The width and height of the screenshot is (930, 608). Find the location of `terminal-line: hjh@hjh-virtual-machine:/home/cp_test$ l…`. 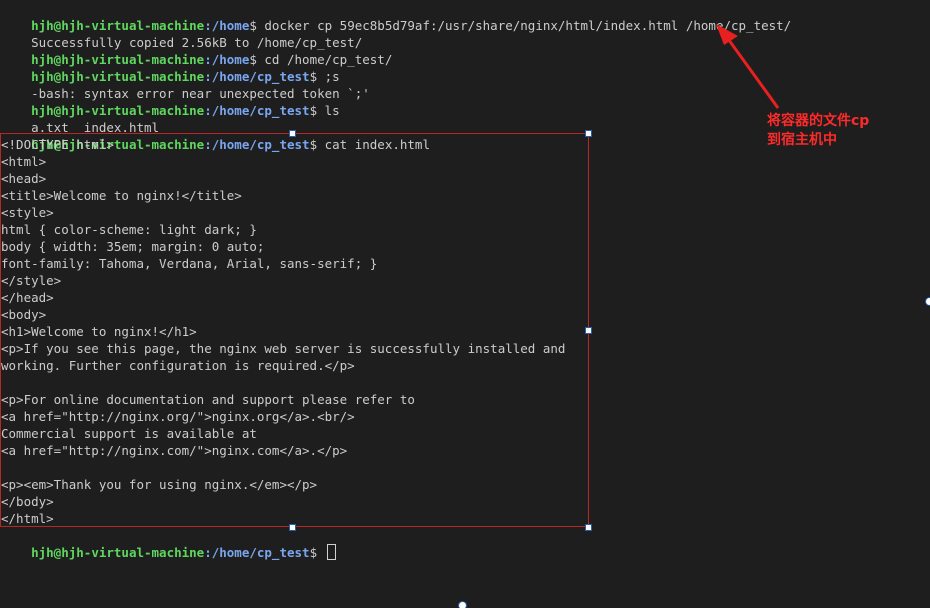

terminal-line: hjh@hjh-virtual-machine:/home/cp_test$ l… is located at coordinates (170, 101).